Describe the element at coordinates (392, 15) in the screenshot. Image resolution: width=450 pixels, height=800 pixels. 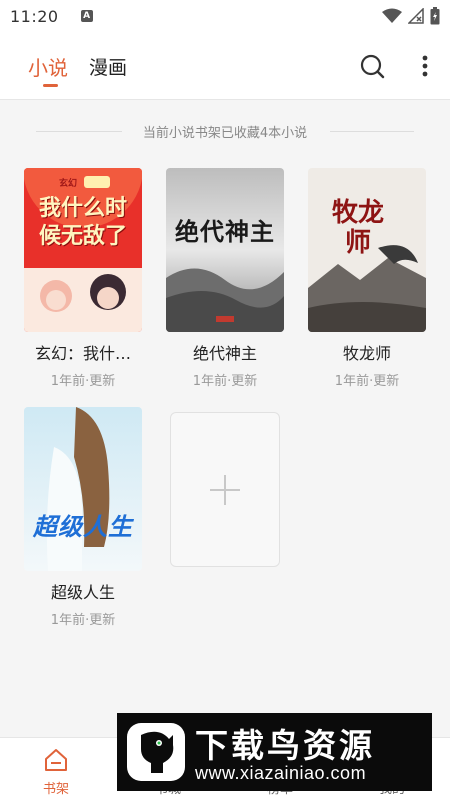
I see `wifi-icon` at that location.